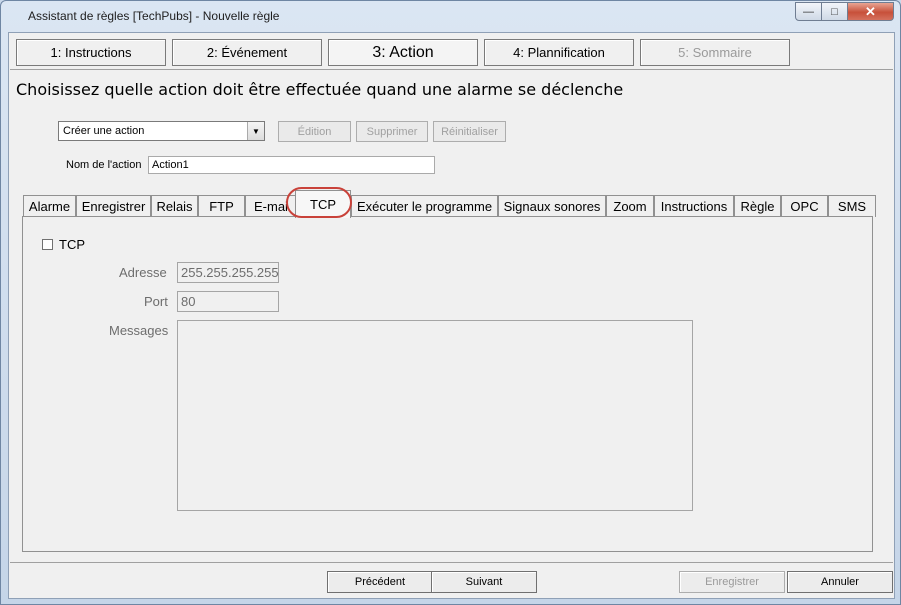 This screenshot has height=605, width=901. Describe the element at coordinates (156, 301) in the screenshot. I see `port-label: Port` at that location.